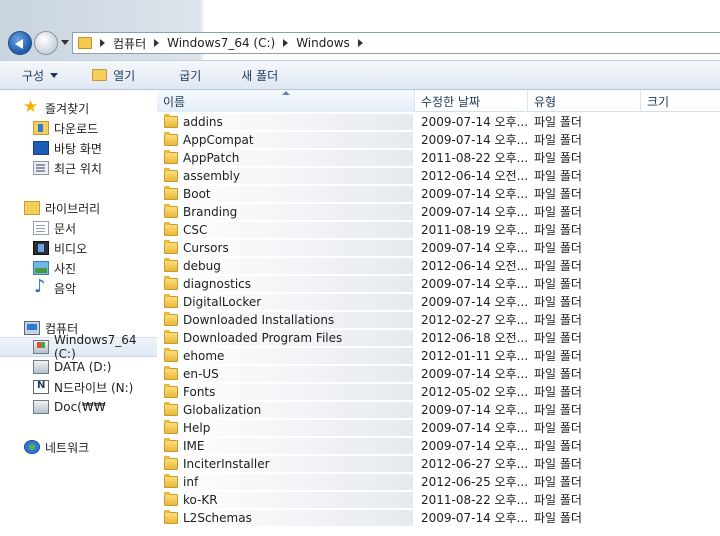  I want to click on file-name: inf, so click(191, 482).